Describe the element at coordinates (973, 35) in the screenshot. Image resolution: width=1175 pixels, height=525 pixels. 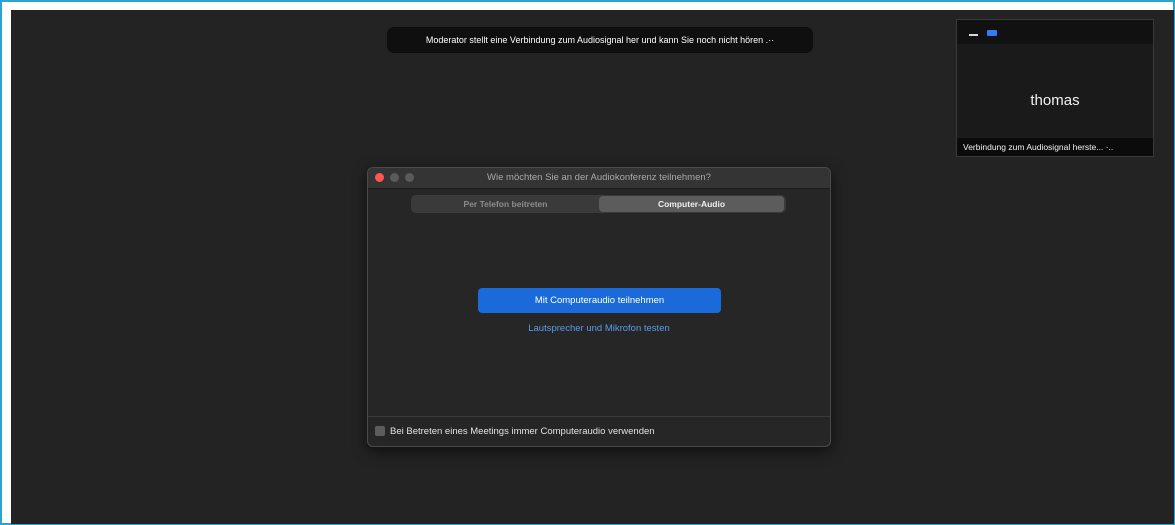
I see `minimize-icon` at that location.